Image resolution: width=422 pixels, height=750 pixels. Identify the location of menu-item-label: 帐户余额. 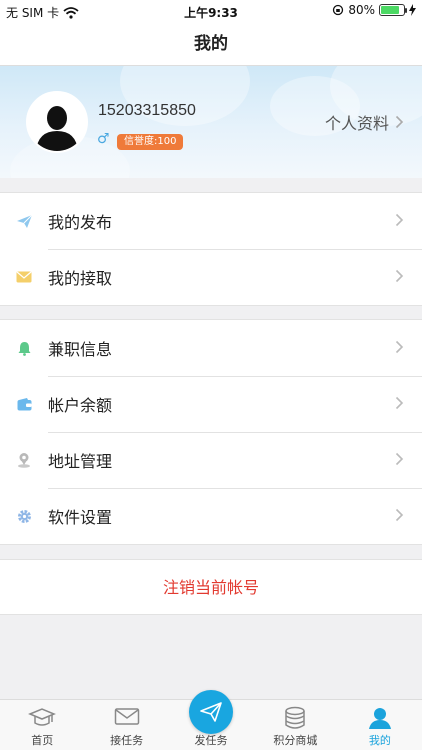
(80, 405).